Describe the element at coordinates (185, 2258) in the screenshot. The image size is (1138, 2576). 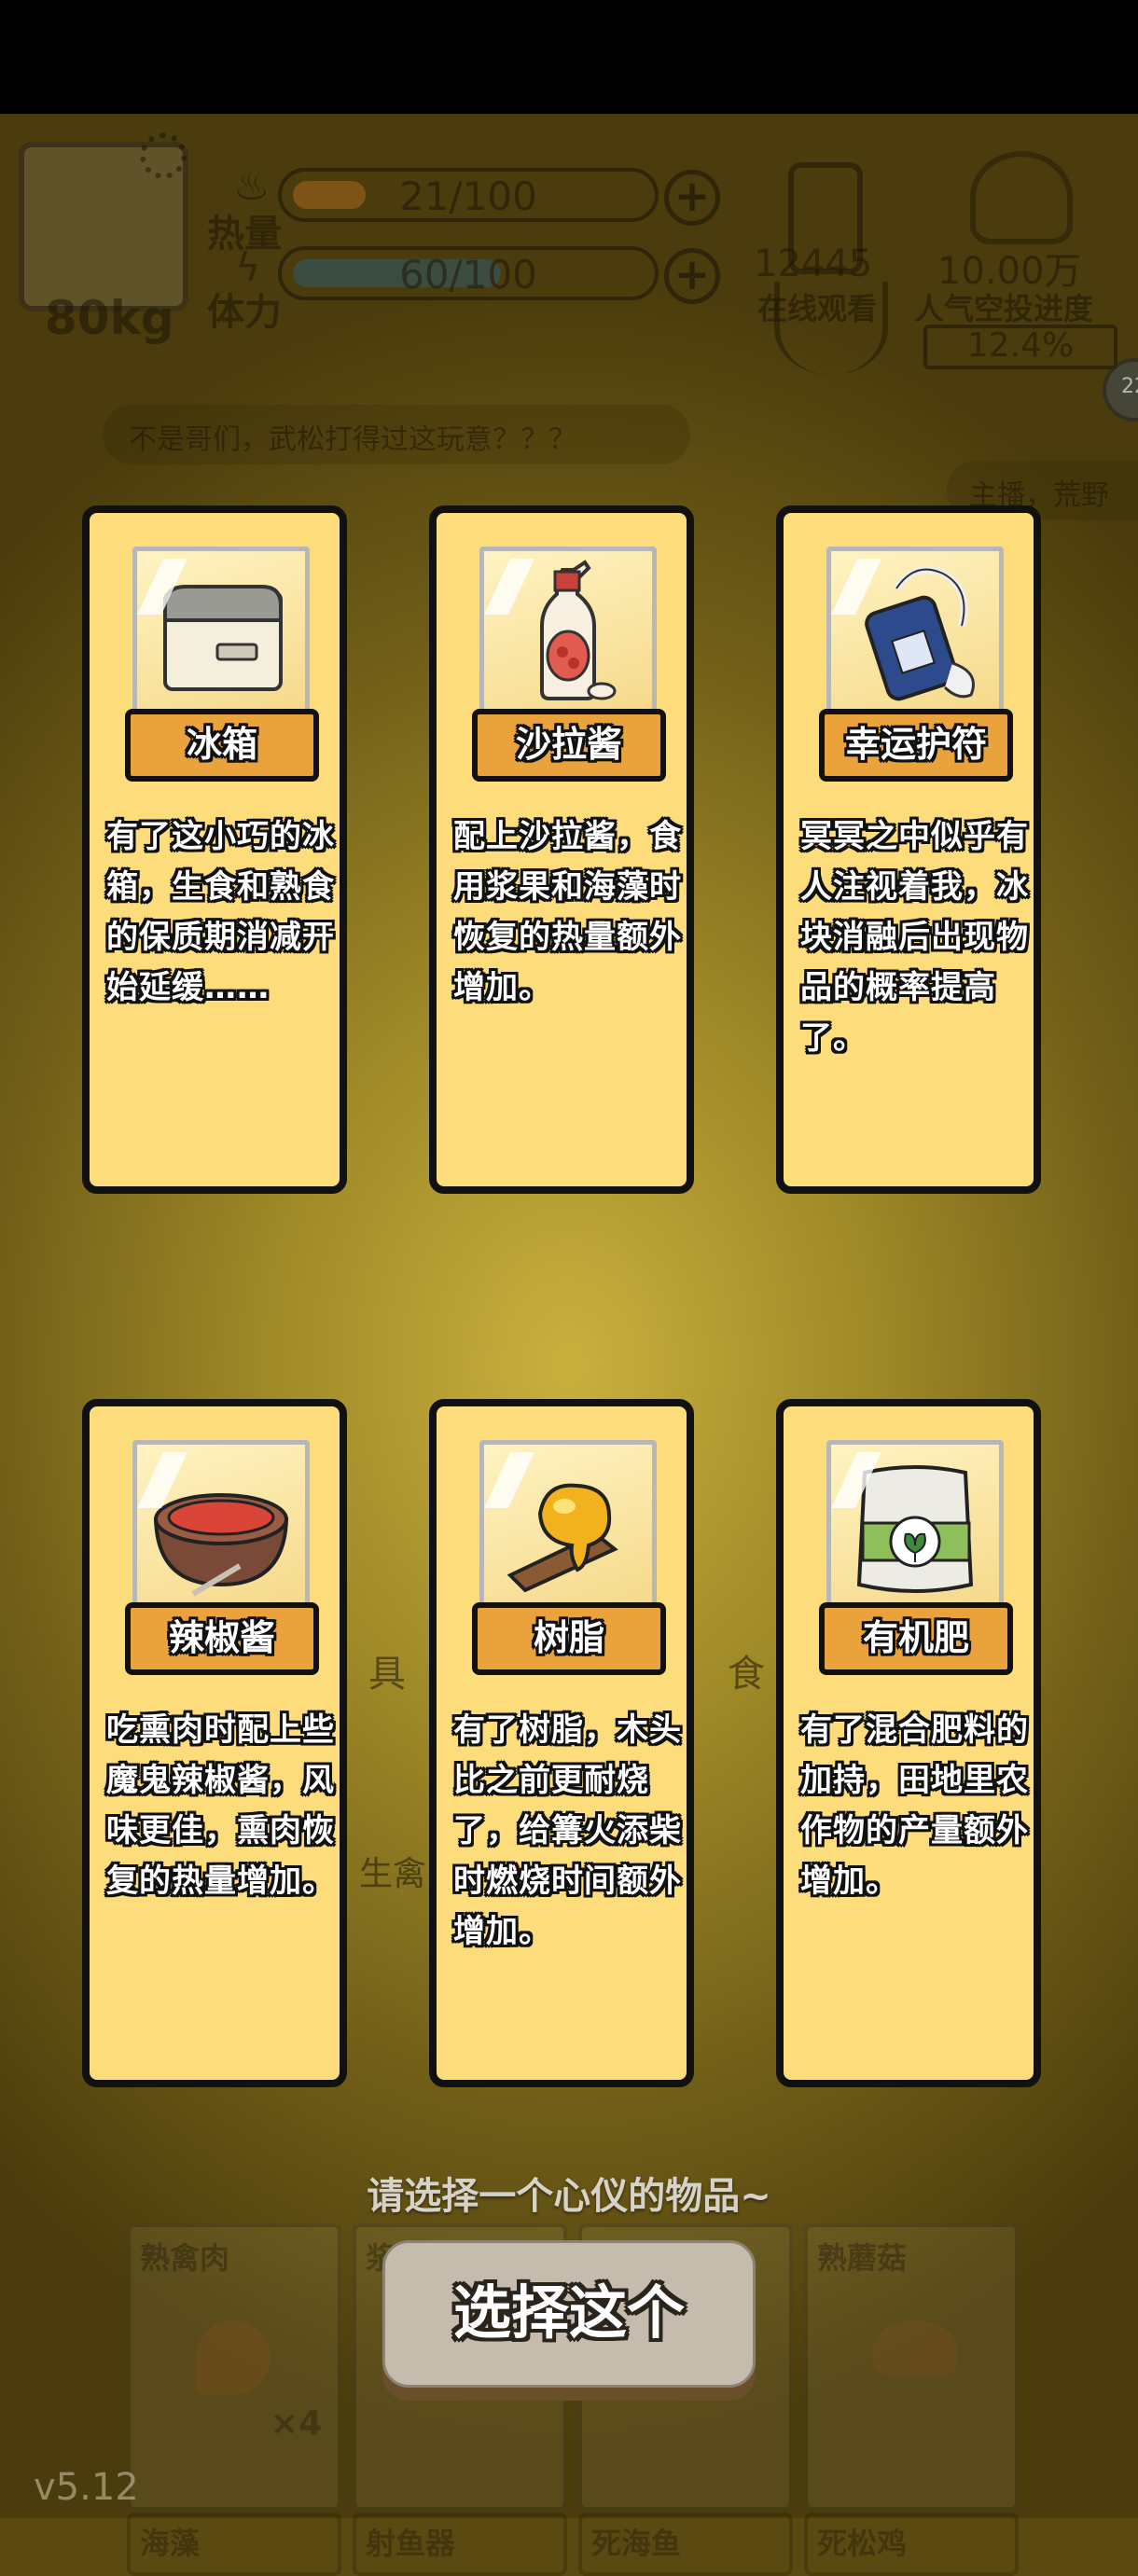
I see `inventory-slot-name: 熟禽肉` at that location.